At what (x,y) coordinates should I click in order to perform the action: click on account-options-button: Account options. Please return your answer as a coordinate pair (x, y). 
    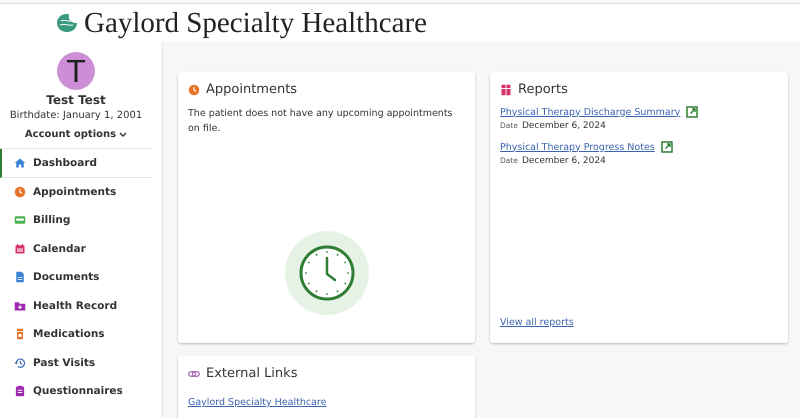
    Looking at the image, I should click on (76, 134).